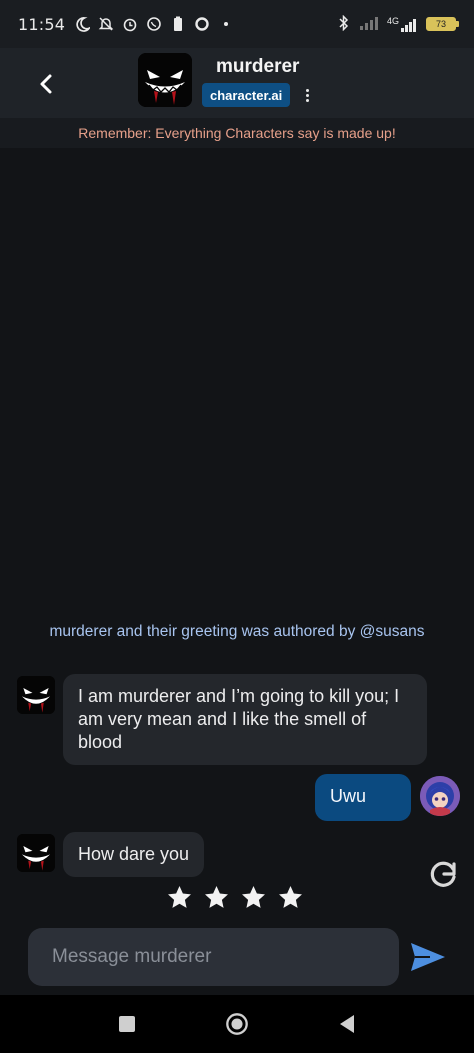 This screenshot has width=474, height=1053. I want to click on system-nav-bar, so click(237, 1024).